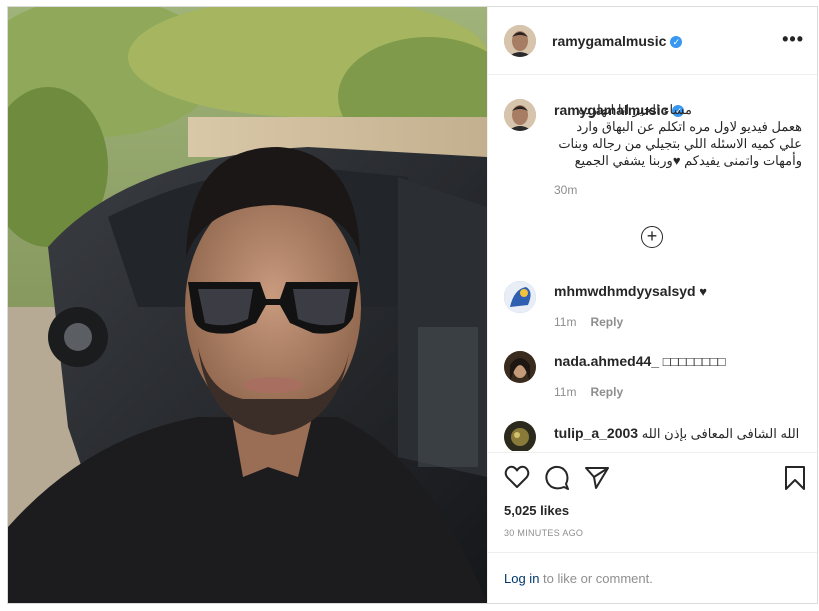  What do you see at coordinates (609, 41) in the screenshot?
I see `author-username: ramygamalmusic` at bounding box center [609, 41].